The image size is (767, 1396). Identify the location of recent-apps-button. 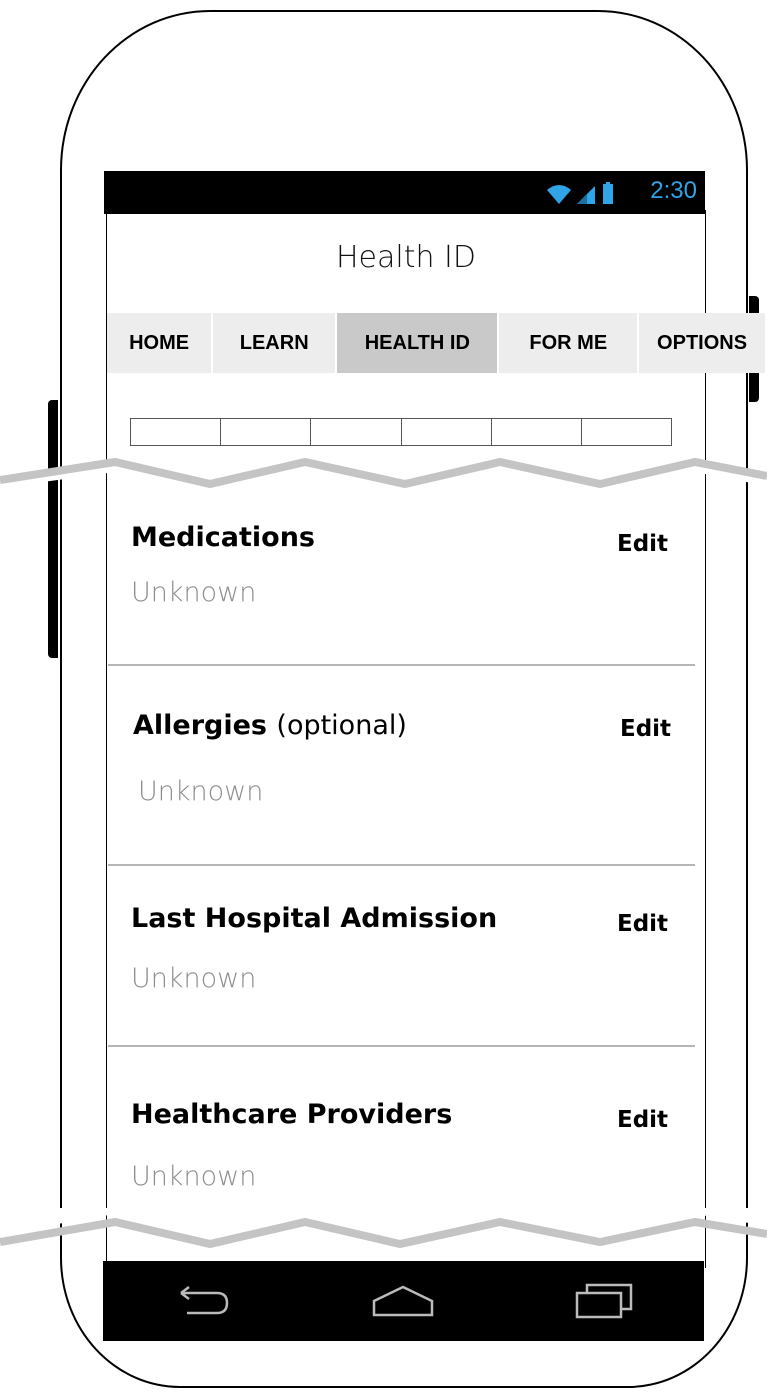
(604, 1301).